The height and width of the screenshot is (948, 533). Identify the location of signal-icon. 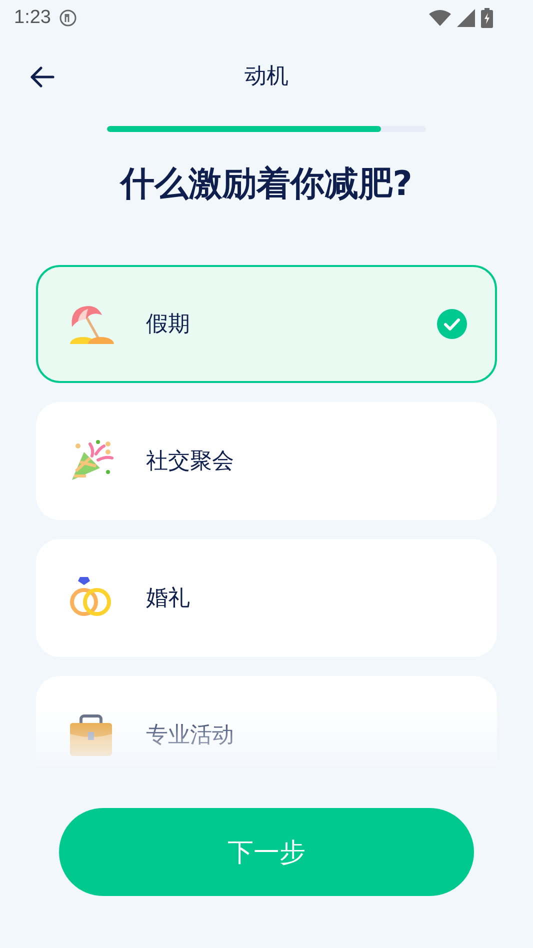
(466, 18).